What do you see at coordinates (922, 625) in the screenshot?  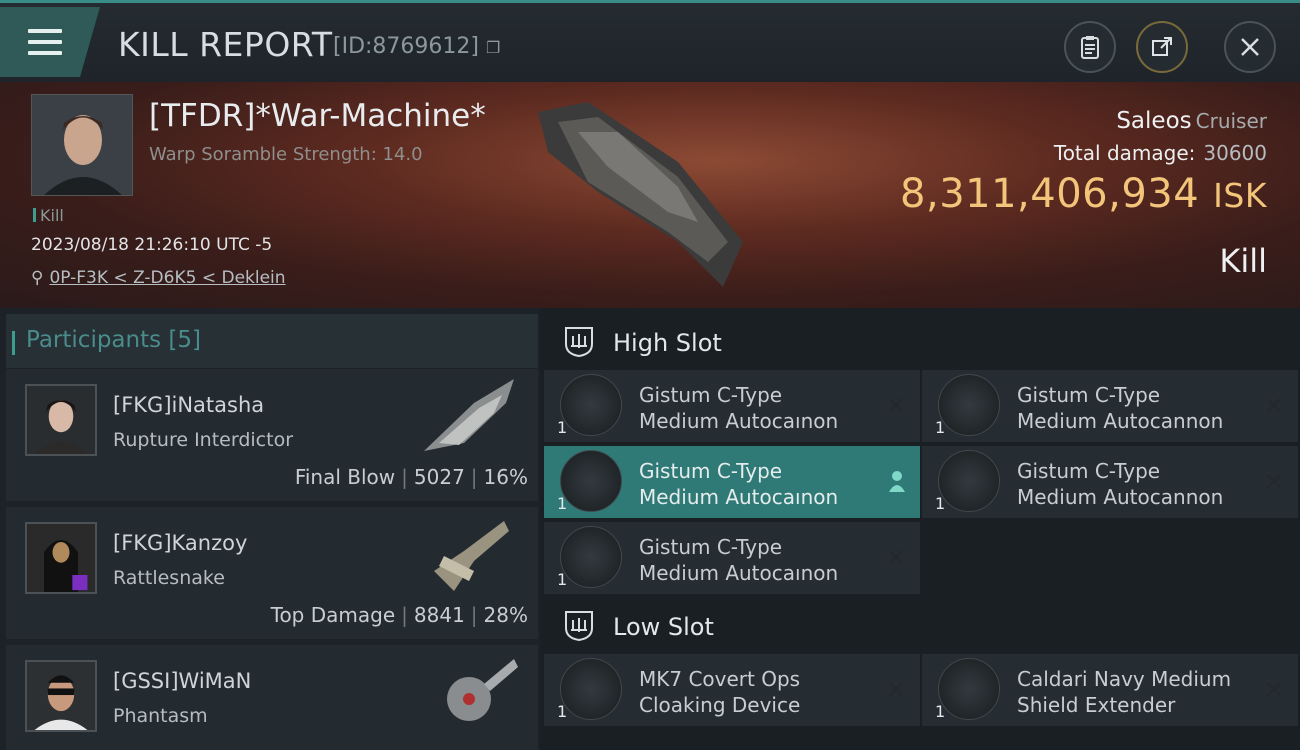 I see `low-slot-header: Low Slot` at bounding box center [922, 625].